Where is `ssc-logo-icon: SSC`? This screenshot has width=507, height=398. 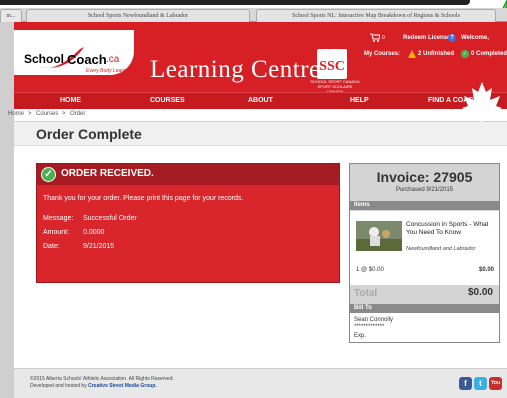
ssc-logo-icon: SSC is located at coordinates (332, 64).